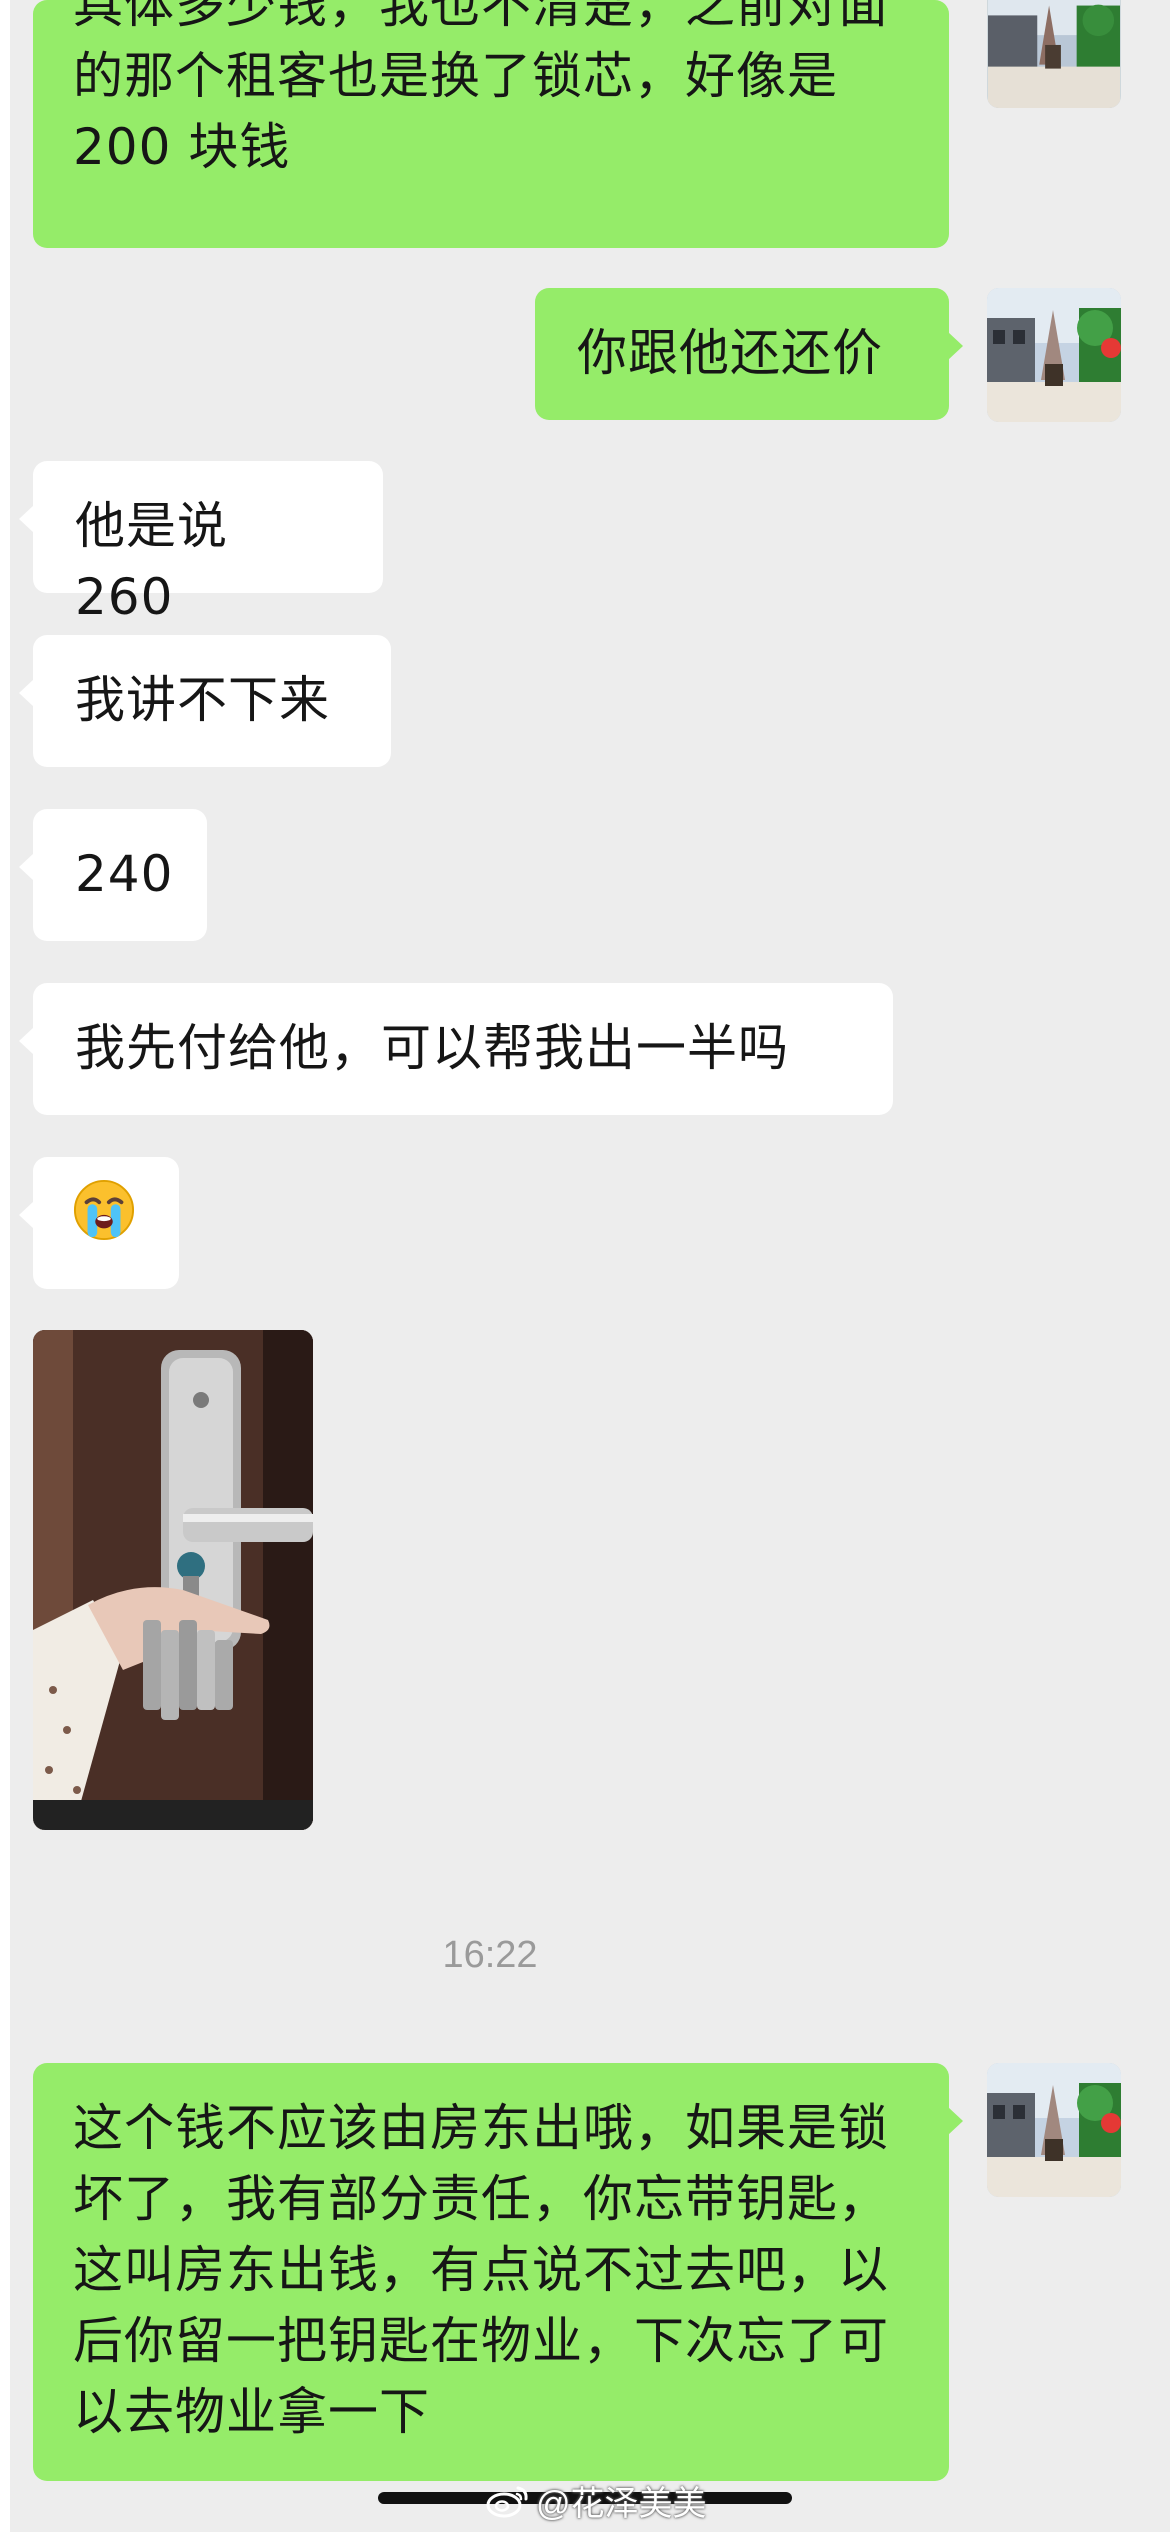 The width and height of the screenshot is (1170, 2532). I want to click on message-bubble-mine: 你跟他还还价, so click(749, 354).